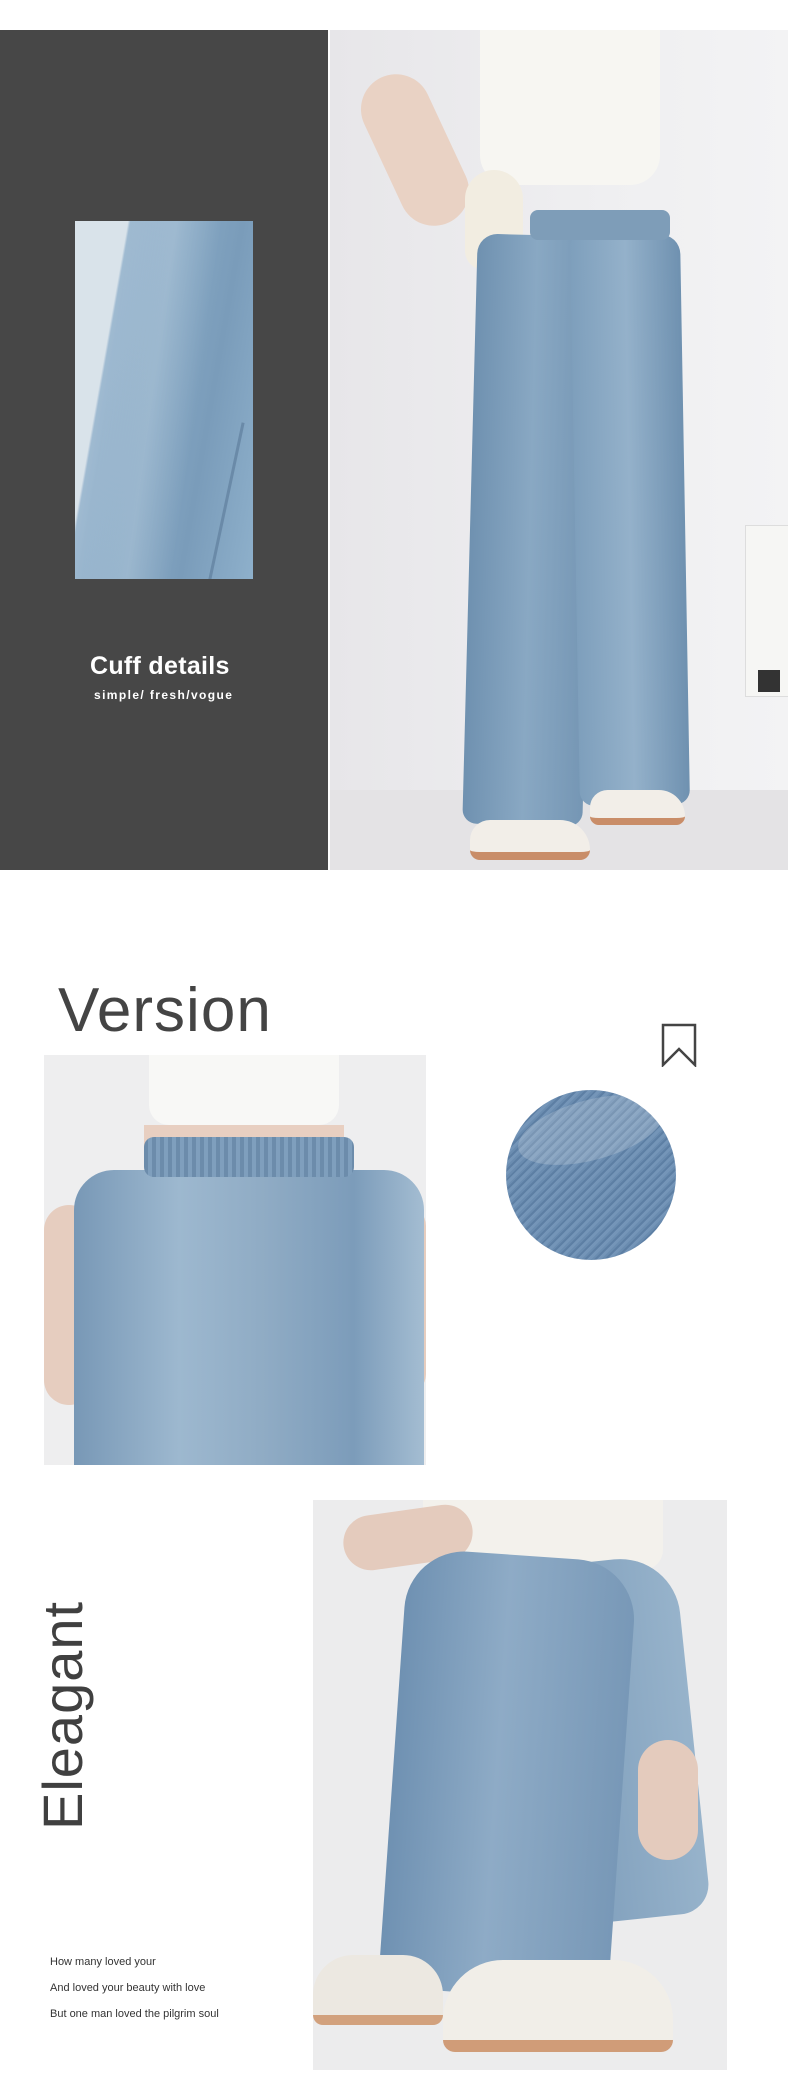  Describe the element at coordinates (164, 400) in the screenshot. I see `cuff-closeup-image` at that location.